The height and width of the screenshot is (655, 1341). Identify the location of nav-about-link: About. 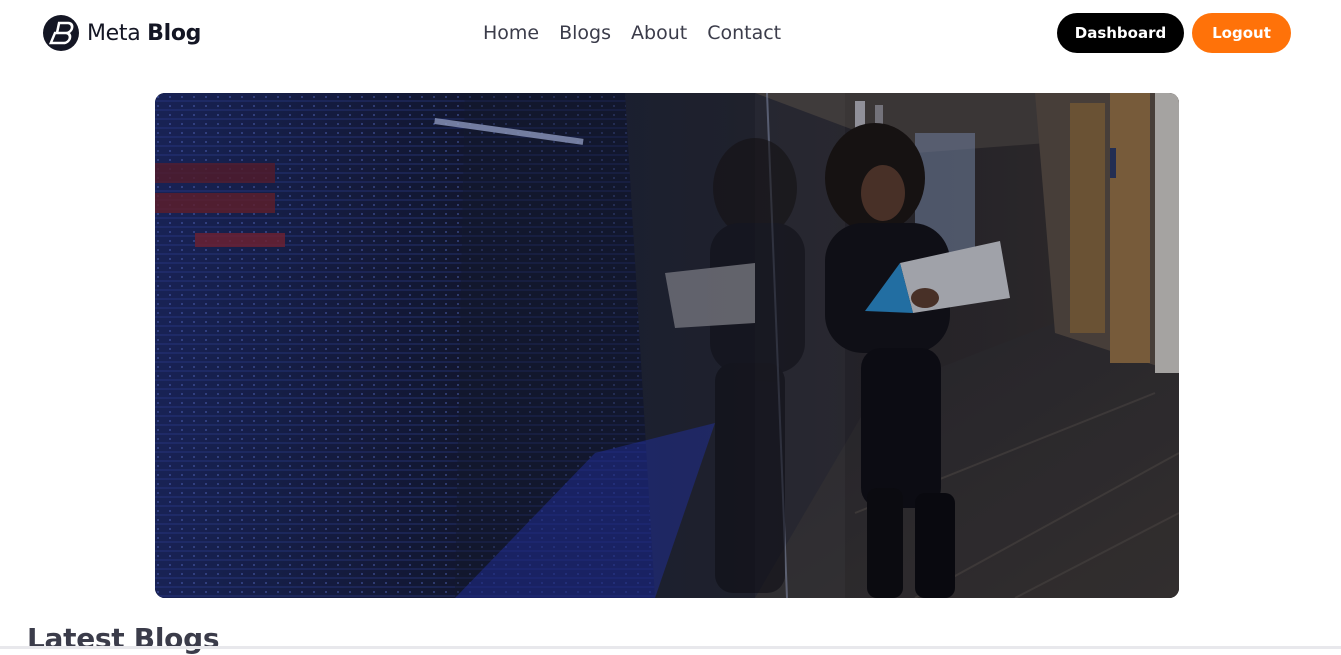
(659, 33).